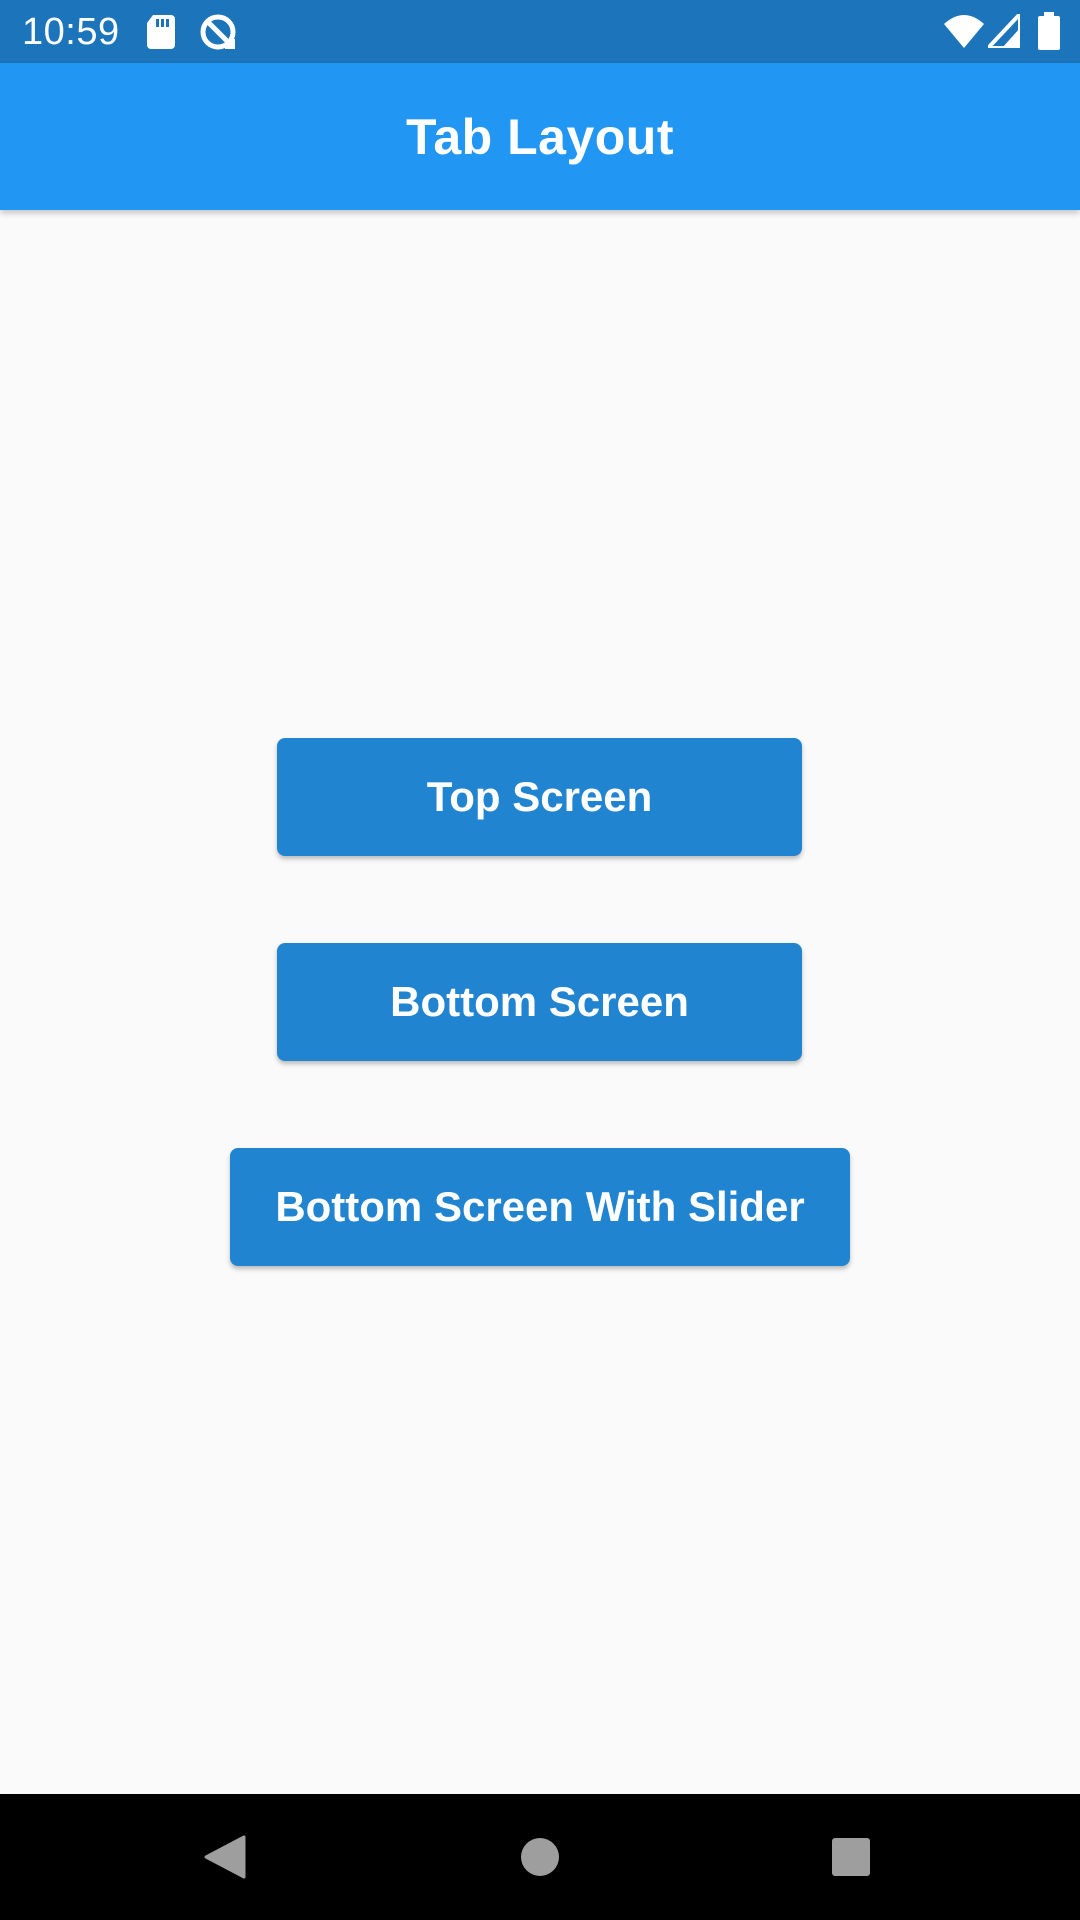 The height and width of the screenshot is (1920, 1080). What do you see at coordinates (1049, 31) in the screenshot?
I see `battery-icon` at bounding box center [1049, 31].